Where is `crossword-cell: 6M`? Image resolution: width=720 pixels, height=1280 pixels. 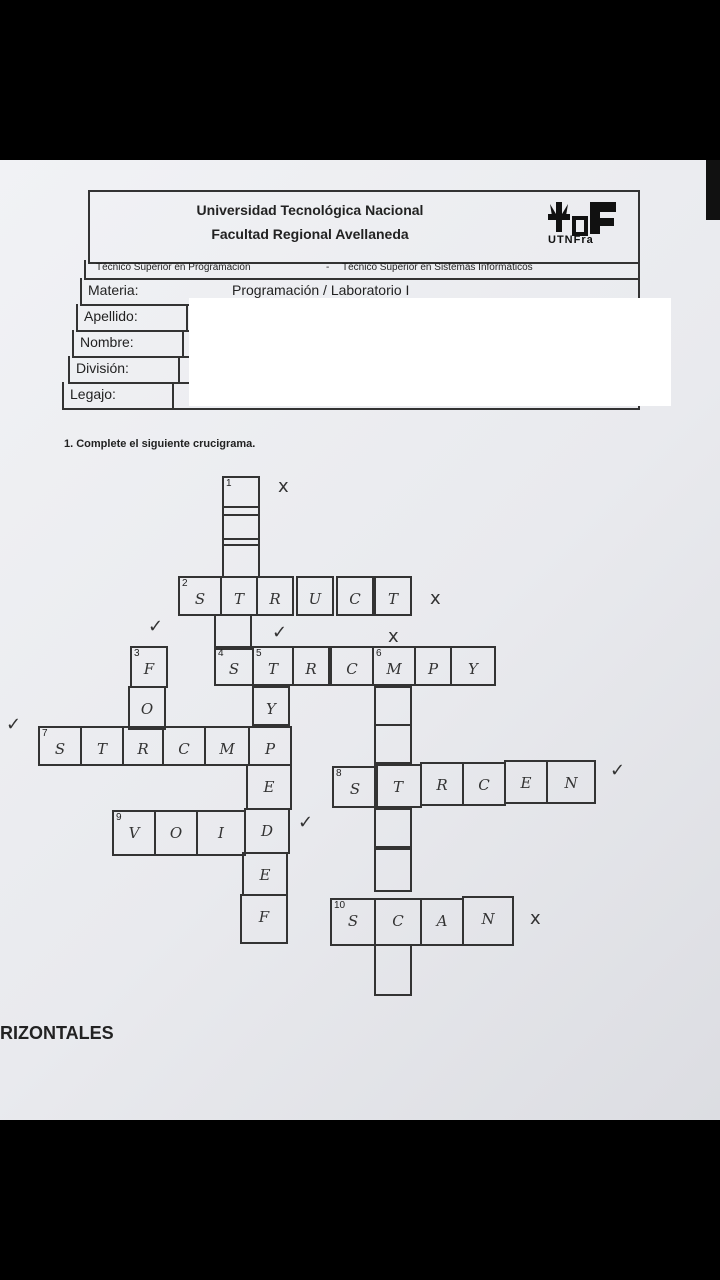
crossword-cell: 6M is located at coordinates (394, 666).